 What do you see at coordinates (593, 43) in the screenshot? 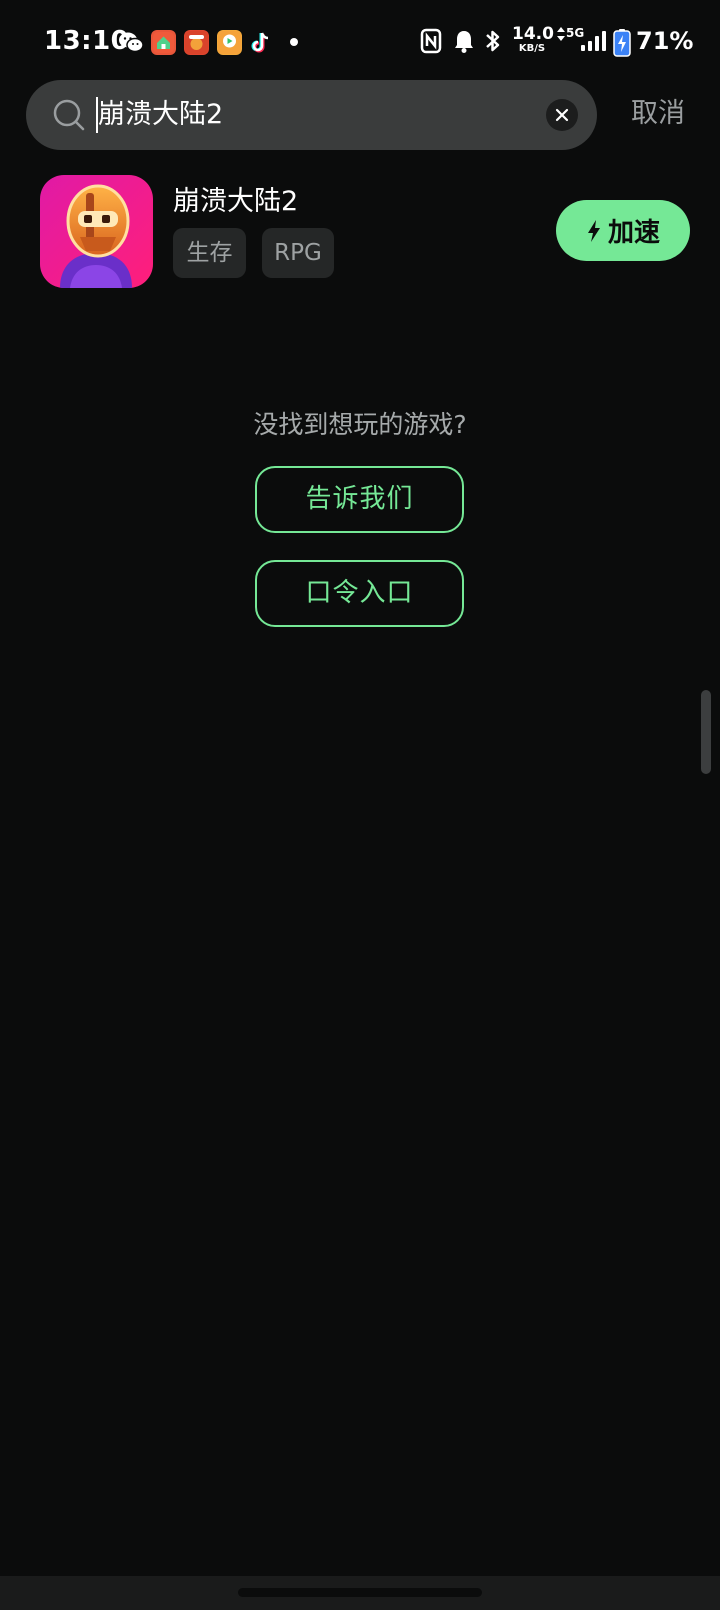
I see `signal-icon` at bounding box center [593, 43].